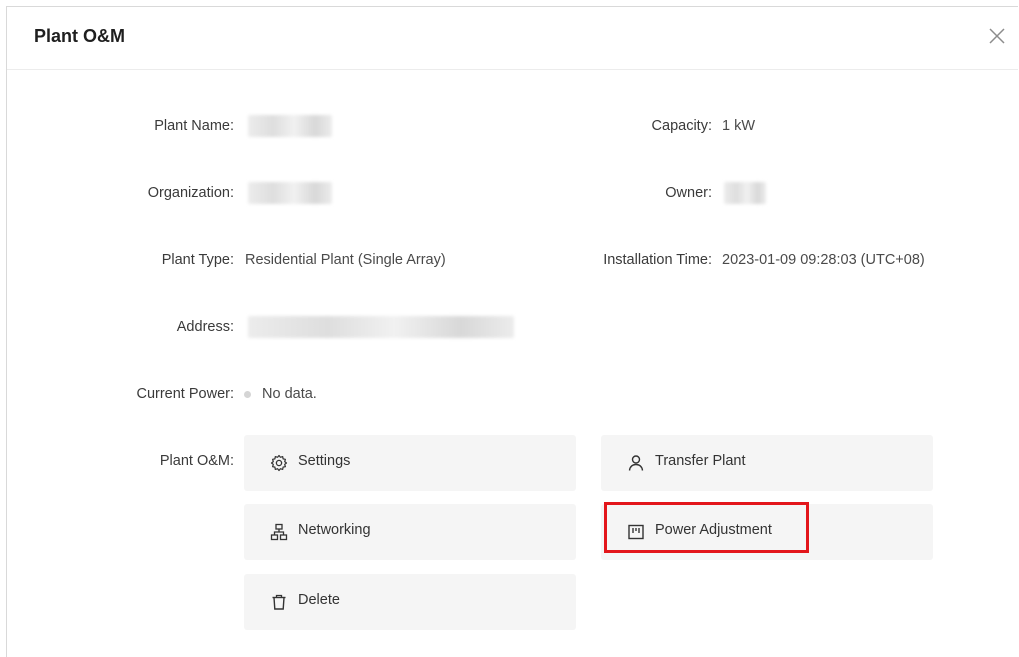  I want to click on delete-button: Delete, so click(410, 602).